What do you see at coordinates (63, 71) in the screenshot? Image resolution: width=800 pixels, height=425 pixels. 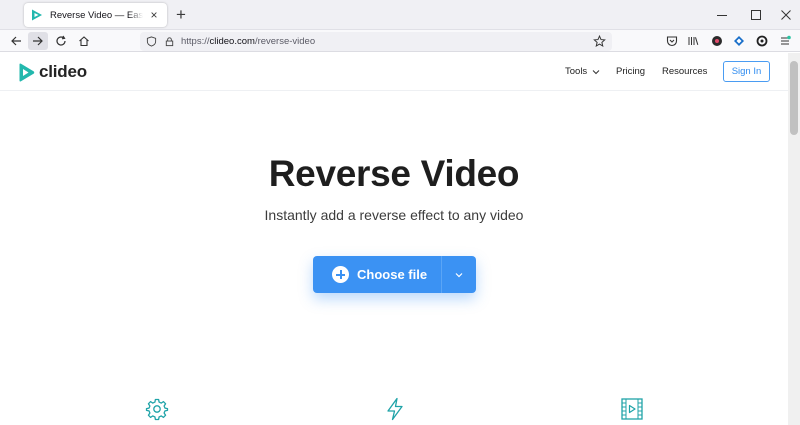 I see `logo-text: clideo` at bounding box center [63, 71].